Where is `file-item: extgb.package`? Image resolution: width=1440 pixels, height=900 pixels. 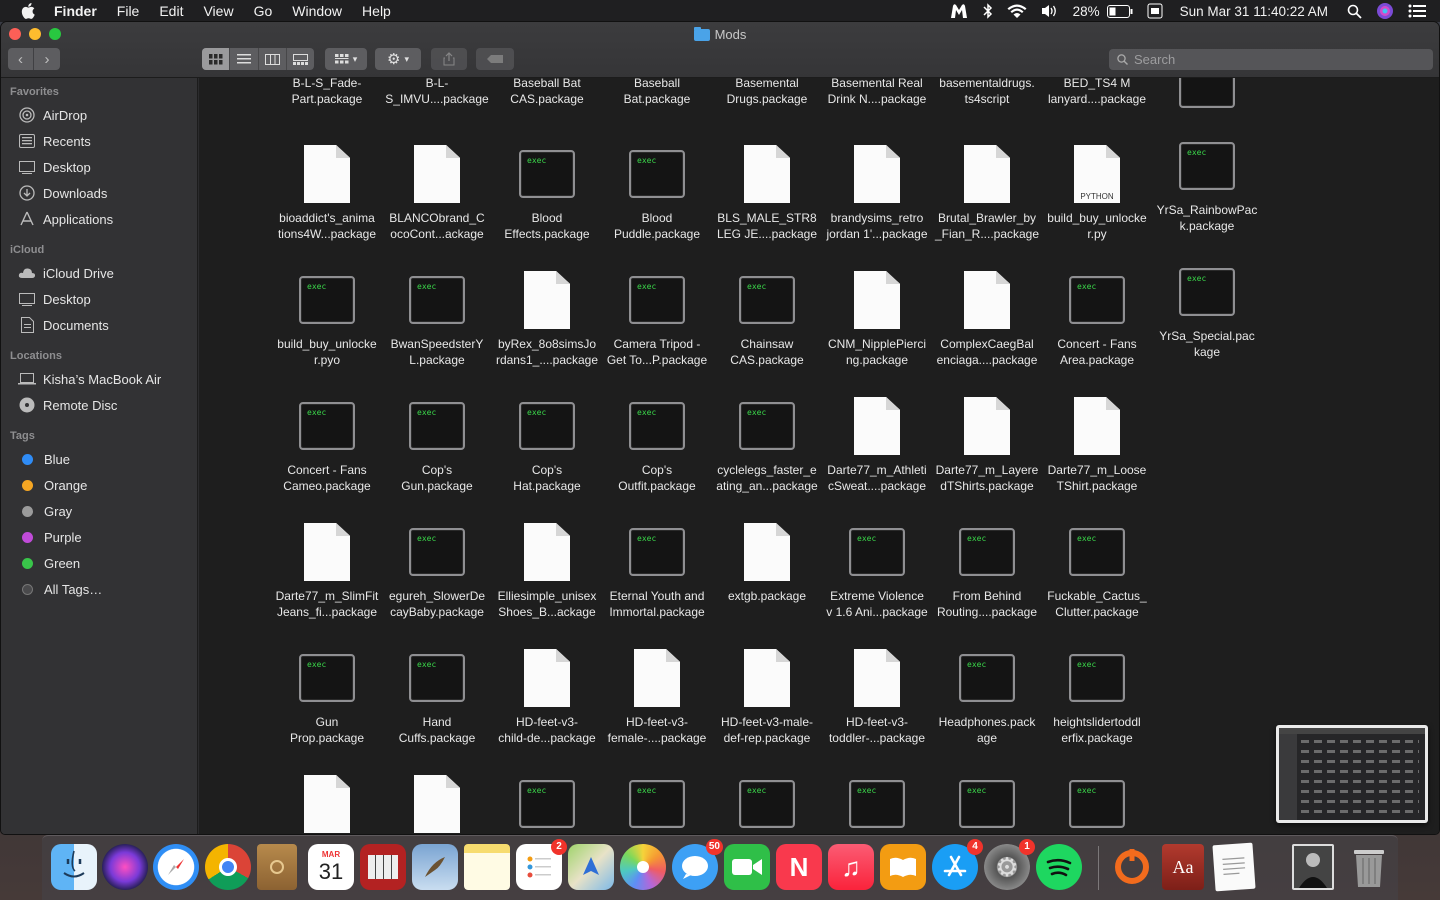
file-item: extgb.package is located at coordinates (767, 562).